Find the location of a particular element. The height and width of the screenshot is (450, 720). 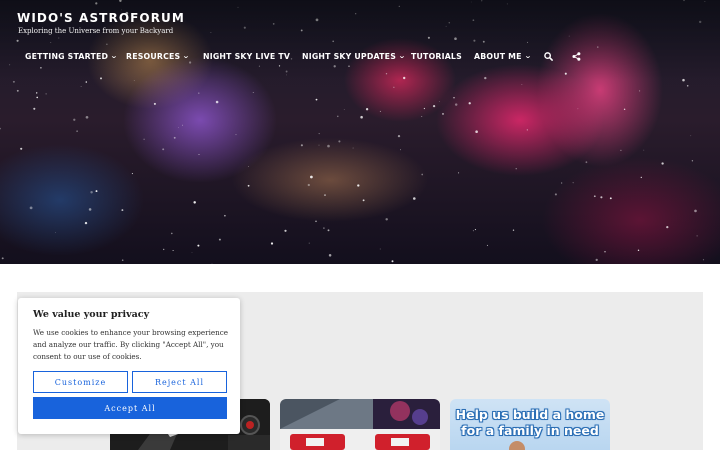

nav-item-label: RESOURCES is located at coordinates (153, 56).